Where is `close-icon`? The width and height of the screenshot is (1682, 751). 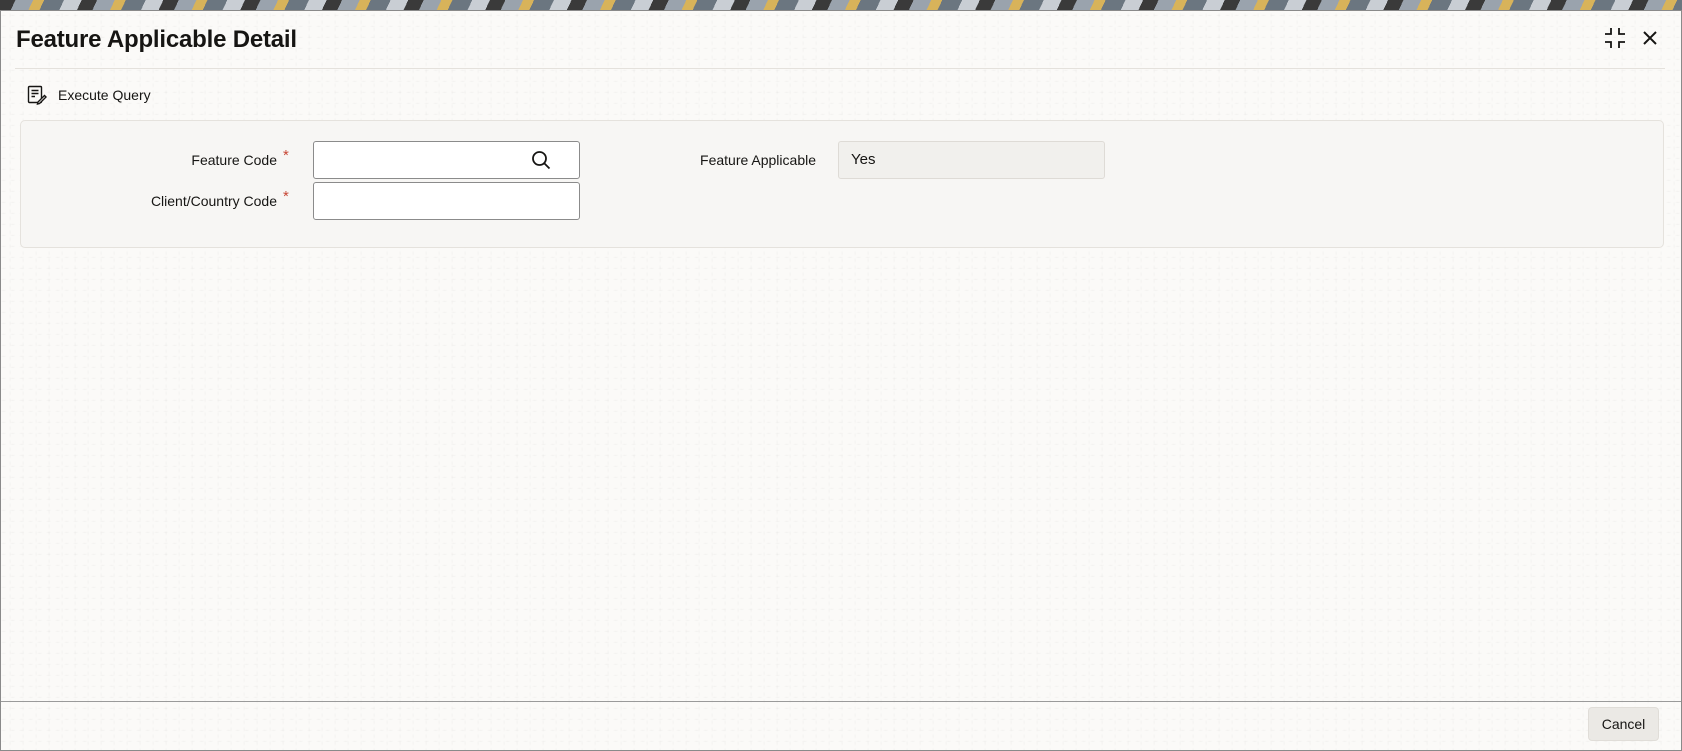 close-icon is located at coordinates (1650, 38).